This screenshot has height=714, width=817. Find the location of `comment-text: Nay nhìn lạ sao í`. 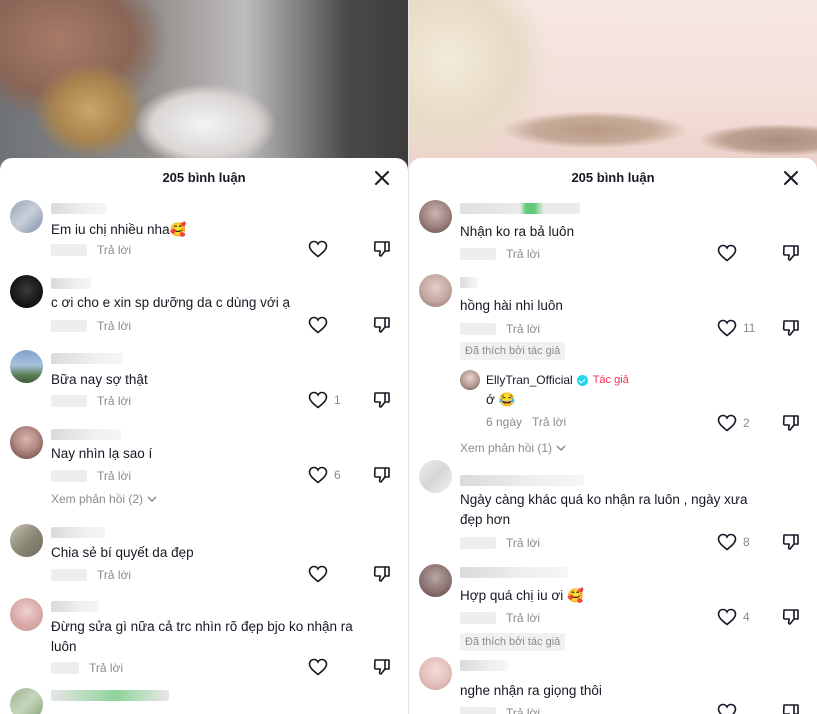

comment-text: Nay nhìn lạ sao í is located at coordinates (102, 453).